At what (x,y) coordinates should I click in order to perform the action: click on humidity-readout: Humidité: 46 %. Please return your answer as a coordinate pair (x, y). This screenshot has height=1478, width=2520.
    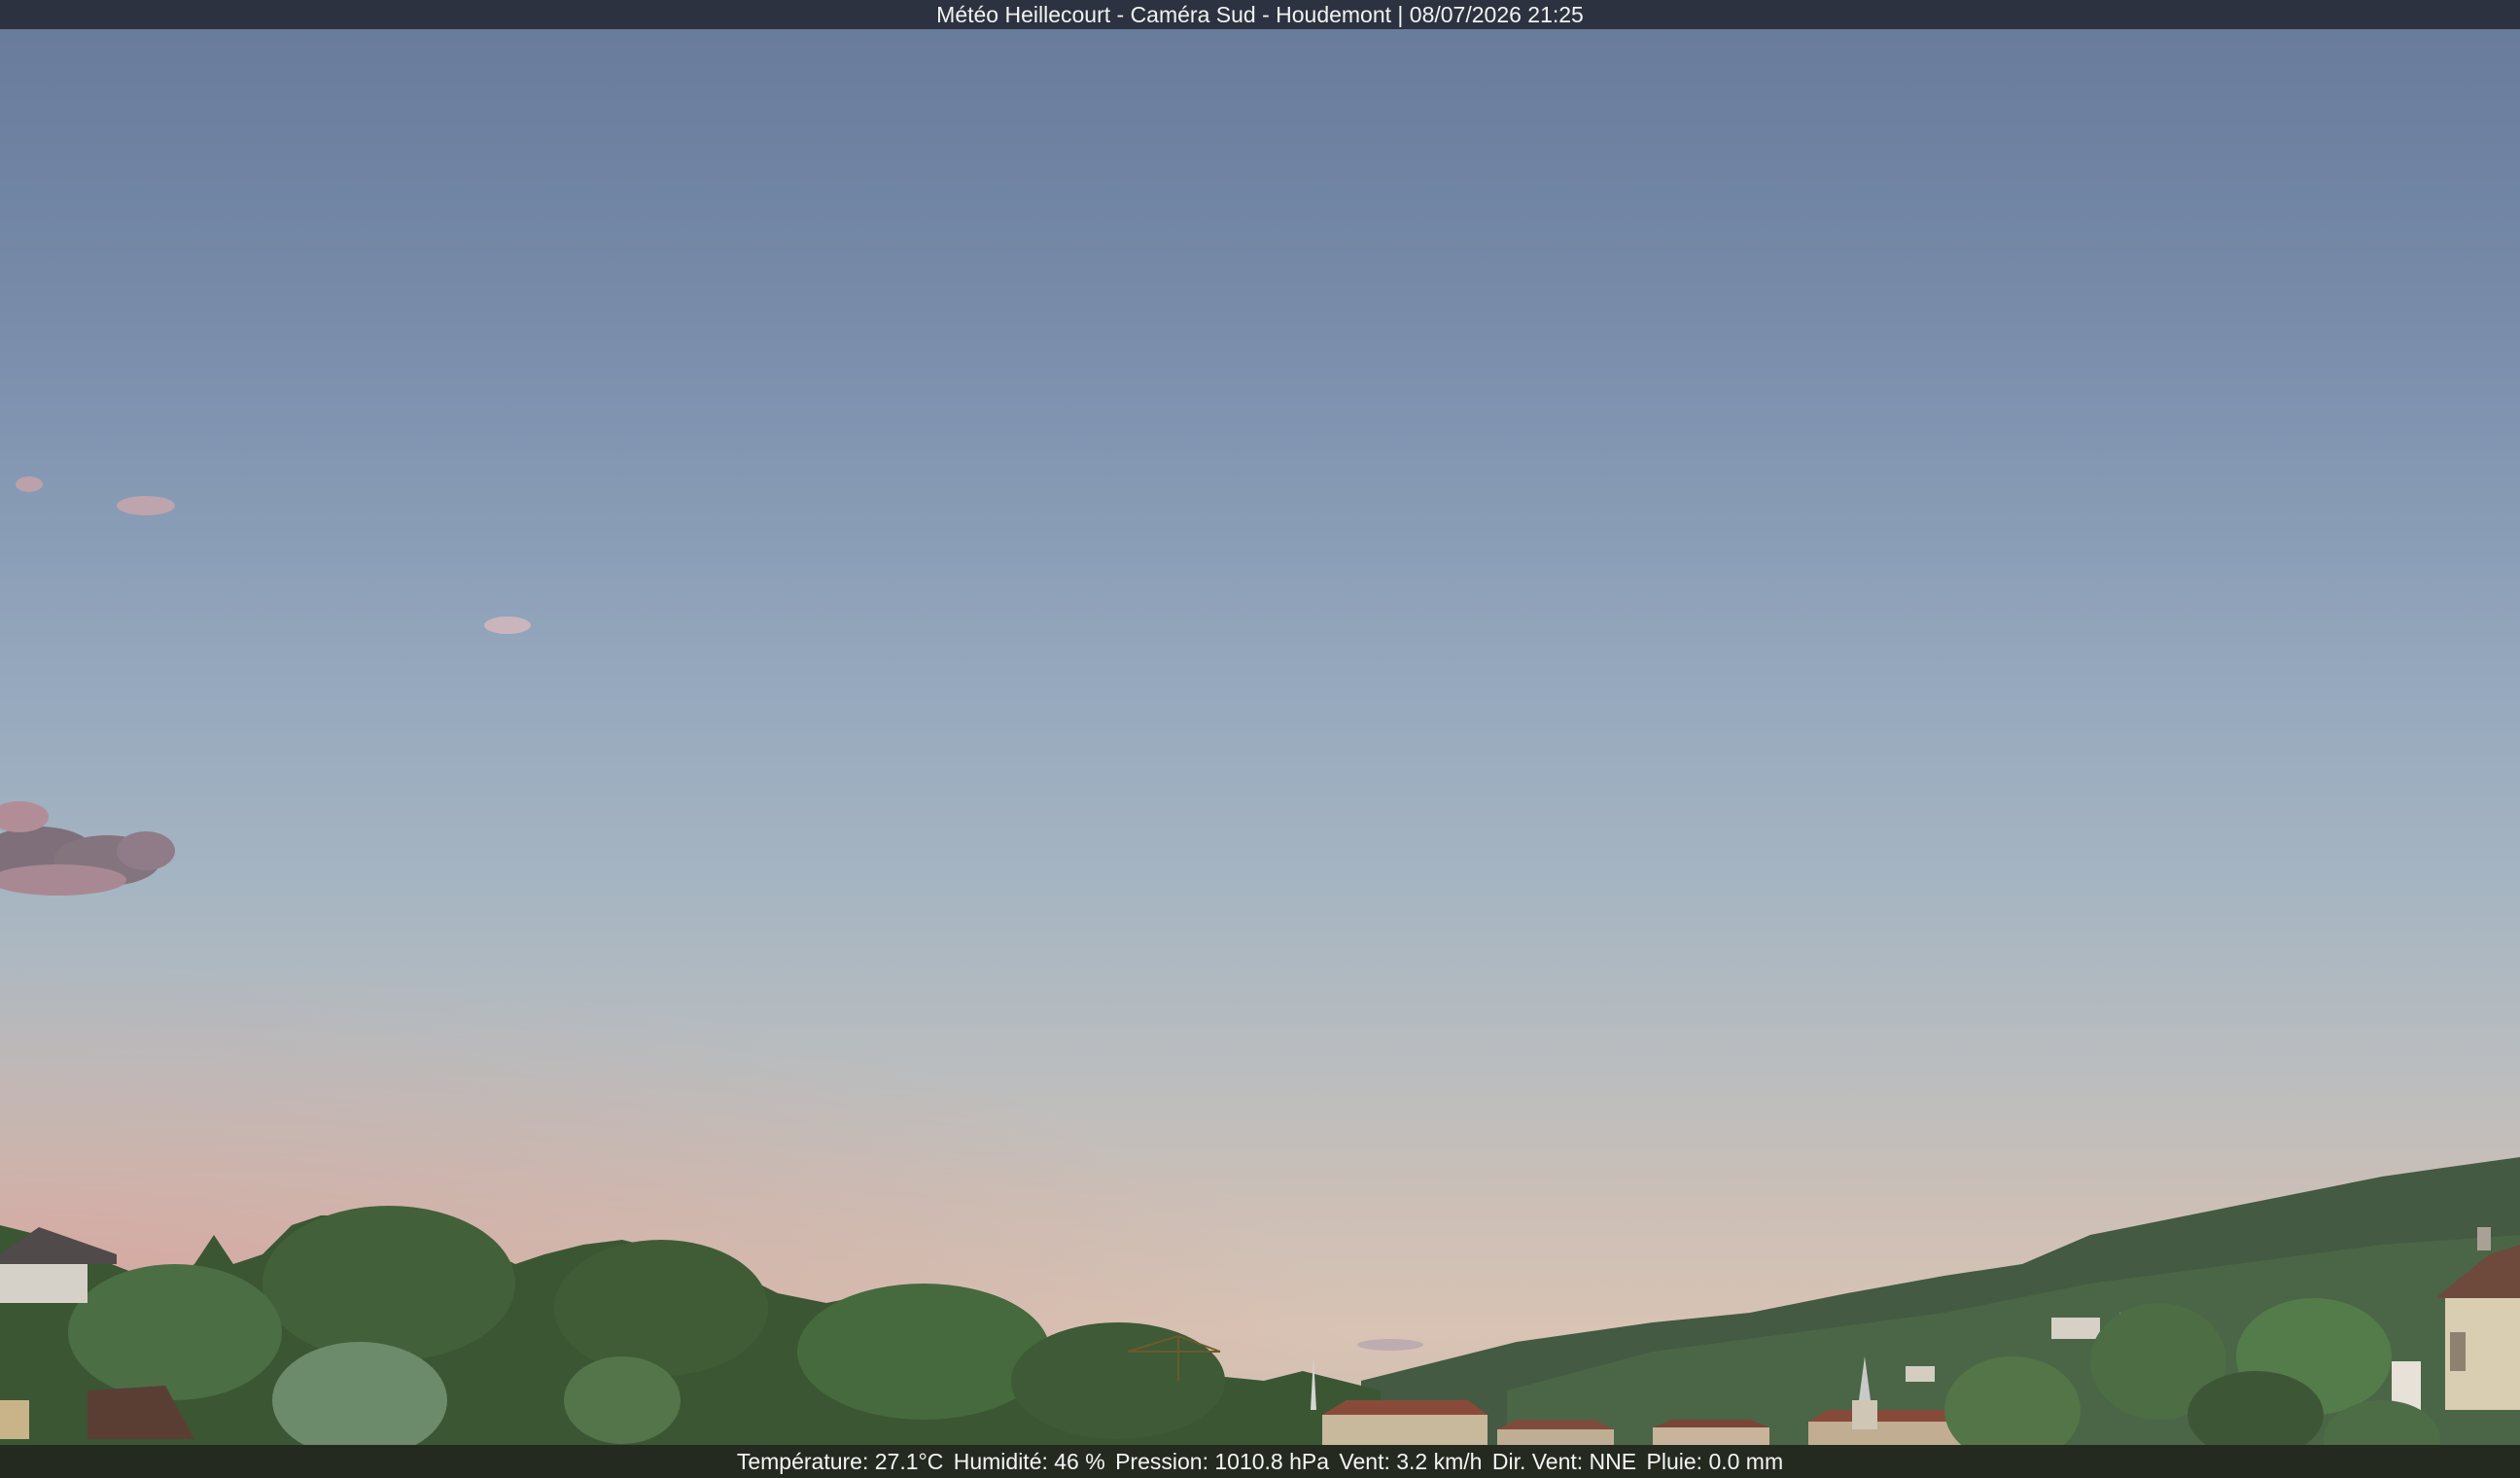
    Looking at the image, I should click on (1029, 1461).